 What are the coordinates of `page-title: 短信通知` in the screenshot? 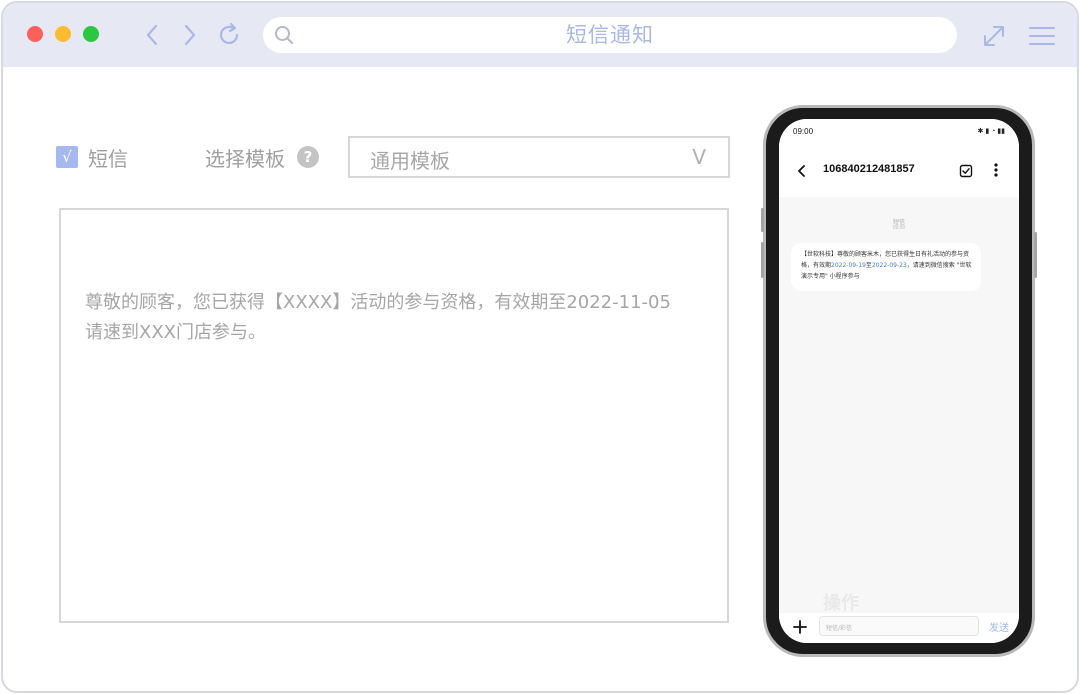 It's located at (610, 35).